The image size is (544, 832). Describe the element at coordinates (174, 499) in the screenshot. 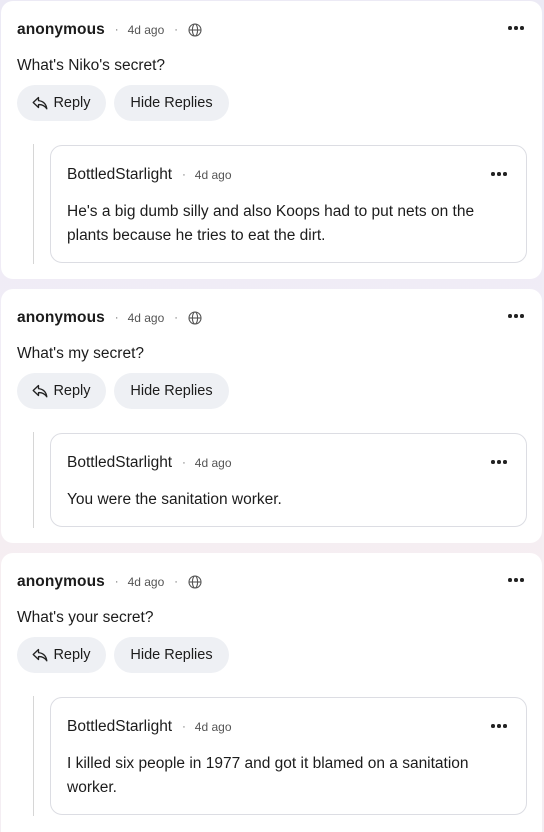

I see `reply-text: You were the sanitation worker.` at that location.